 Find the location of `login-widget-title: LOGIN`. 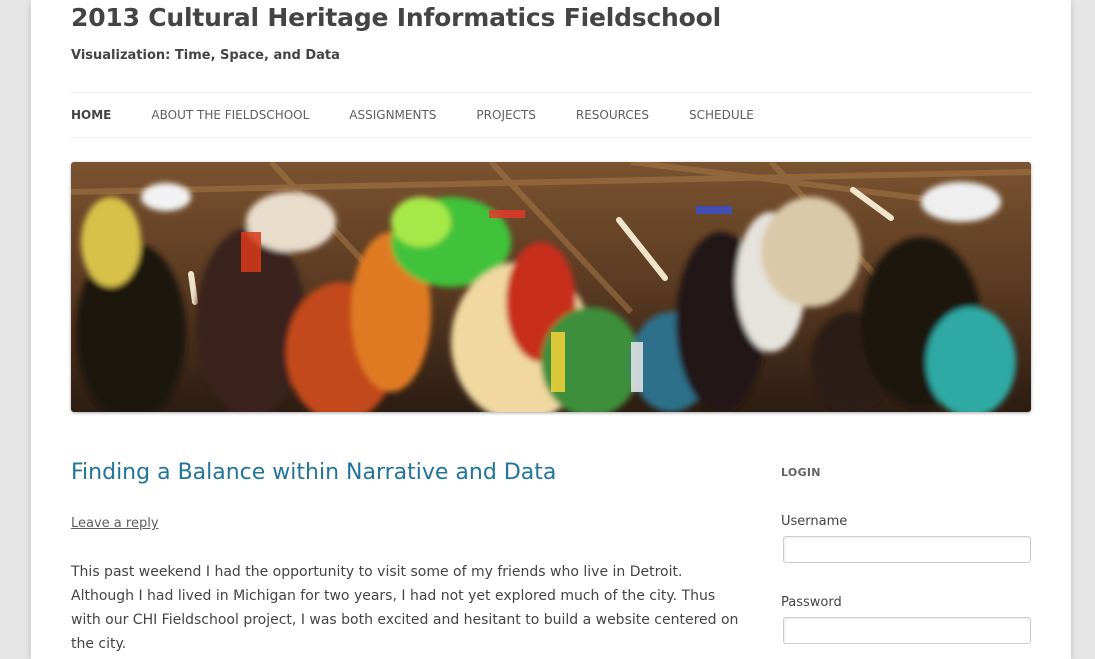

login-widget-title: LOGIN is located at coordinates (801, 472).